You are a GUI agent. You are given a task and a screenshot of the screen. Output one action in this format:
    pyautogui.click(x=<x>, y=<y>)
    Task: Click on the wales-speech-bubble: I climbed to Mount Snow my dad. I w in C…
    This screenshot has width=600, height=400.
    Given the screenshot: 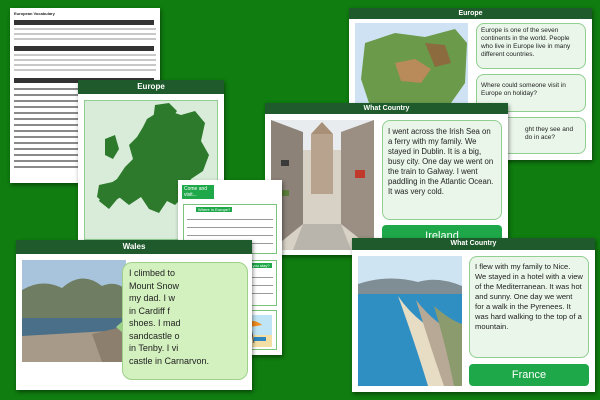 What is the action you would take?
    pyautogui.click(x=182, y=321)
    